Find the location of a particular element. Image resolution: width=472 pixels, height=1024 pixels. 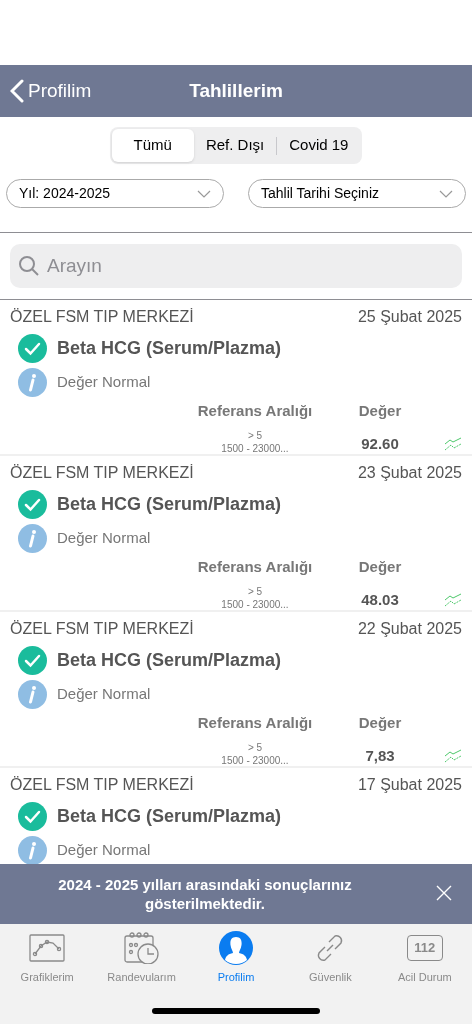

tab-bar-item: Randevularım is located at coordinates (141, 958).